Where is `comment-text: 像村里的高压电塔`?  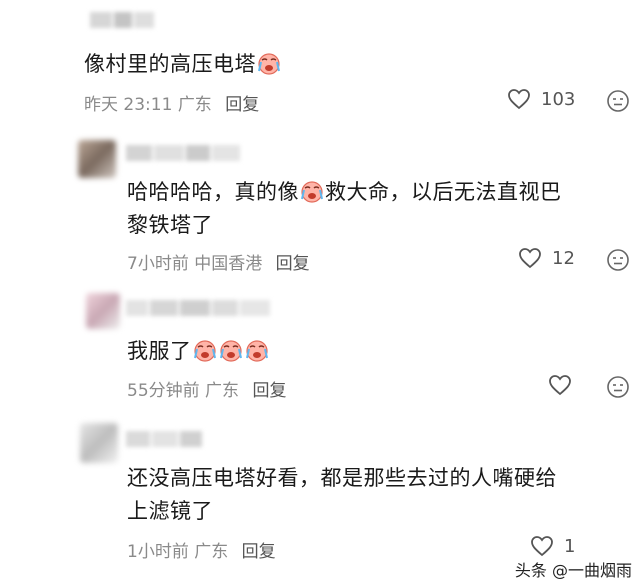 comment-text: 像村里的高压电塔 is located at coordinates (183, 64).